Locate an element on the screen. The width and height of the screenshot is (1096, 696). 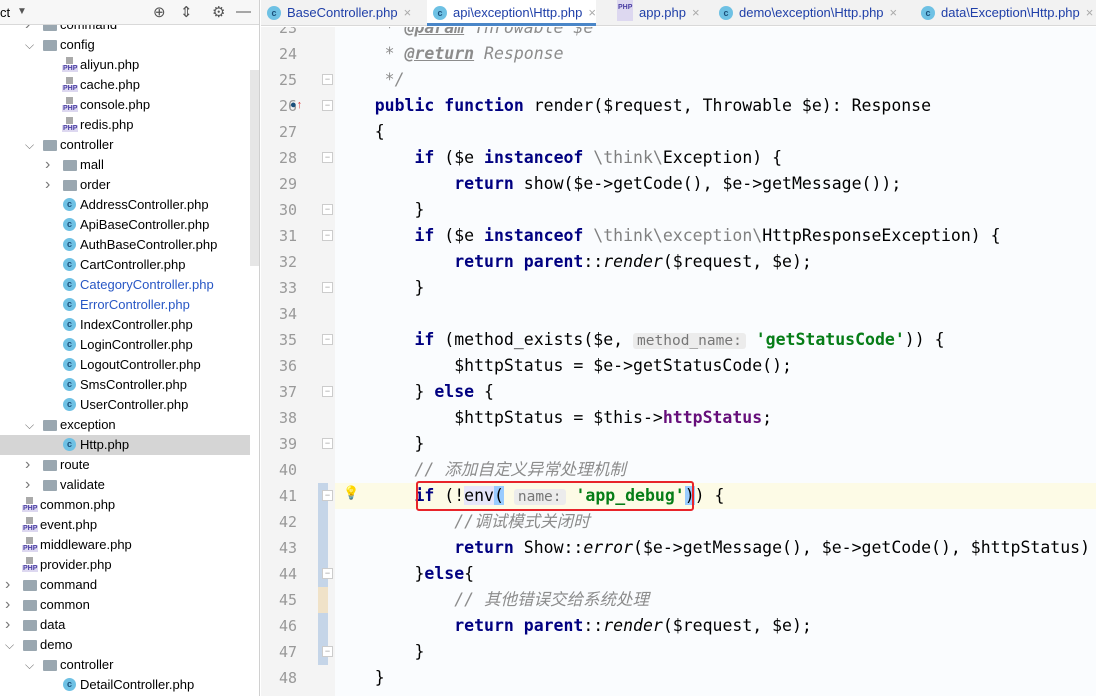
tree-item: c Http.php is located at coordinates (125, 445).